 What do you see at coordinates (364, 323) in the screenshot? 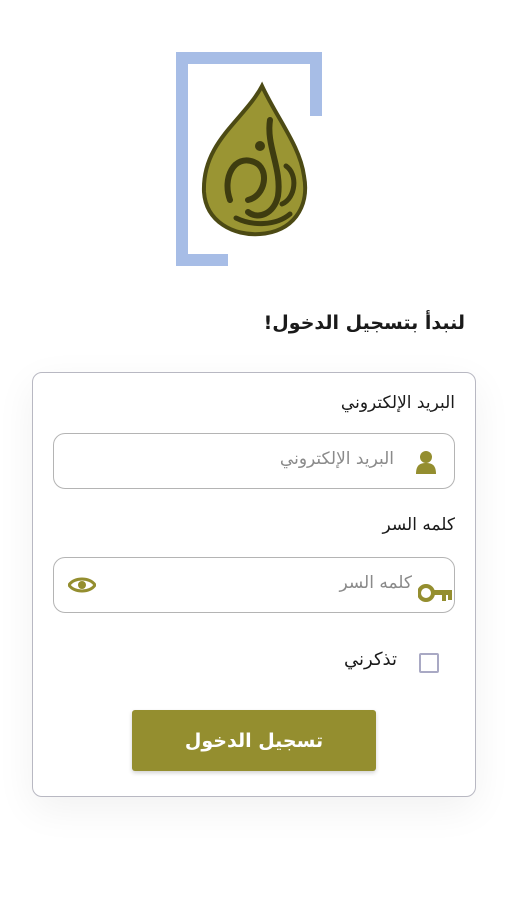
I see `page-title: لنبدأ بتسجيل الدخول!` at bounding box center [364, 323].